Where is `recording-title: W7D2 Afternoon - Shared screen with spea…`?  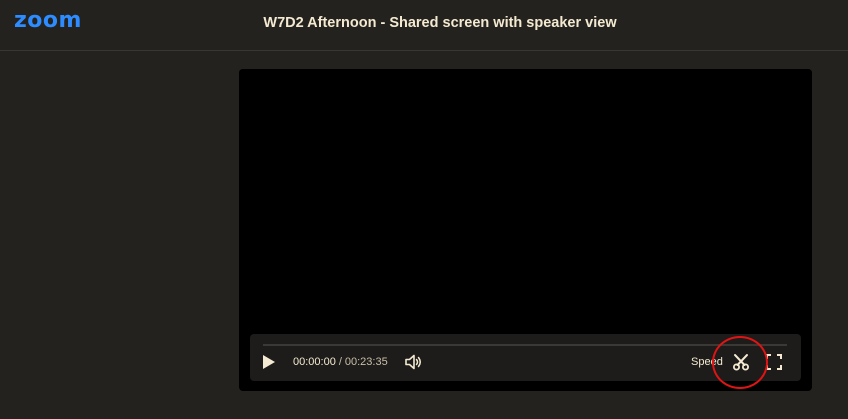
recording-title: W7D2 Afternoon - Shared screen with spea… is located at coordinates (440, 23).